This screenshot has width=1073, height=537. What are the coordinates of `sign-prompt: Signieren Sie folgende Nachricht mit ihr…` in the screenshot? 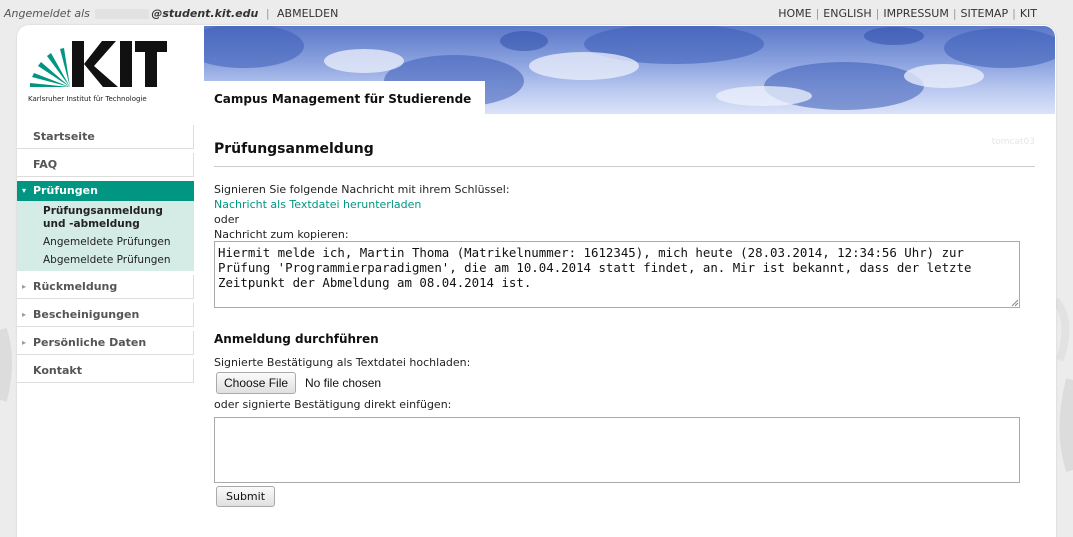 It's located at (362, 189).